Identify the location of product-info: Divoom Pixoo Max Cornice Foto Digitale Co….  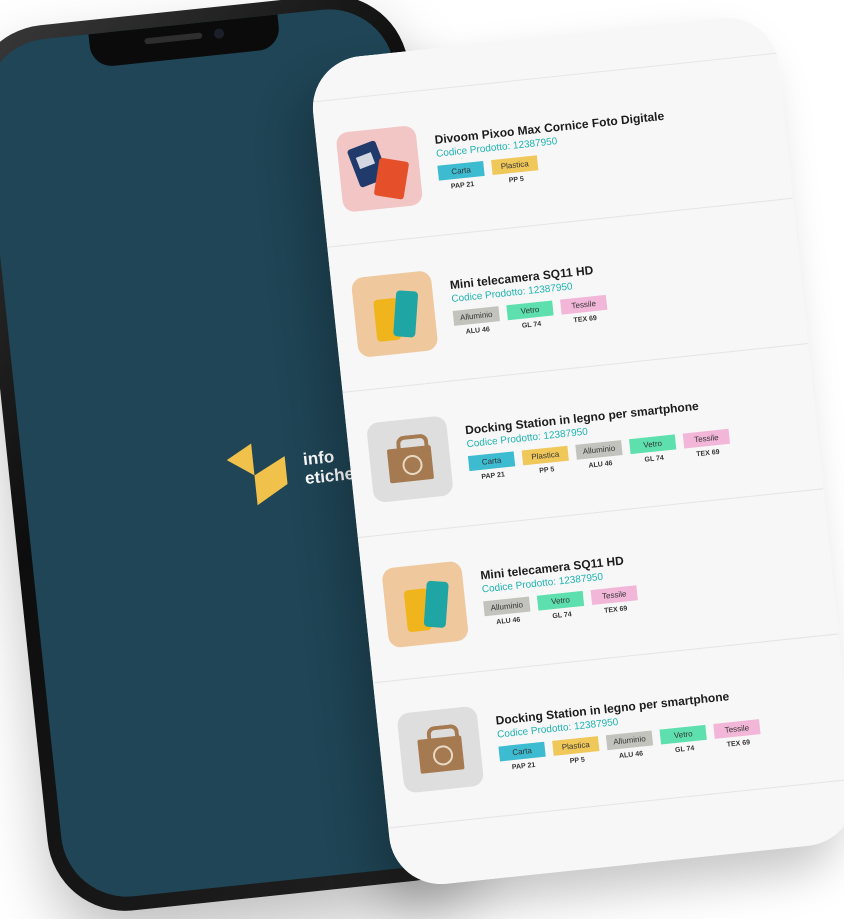
(552, 150).